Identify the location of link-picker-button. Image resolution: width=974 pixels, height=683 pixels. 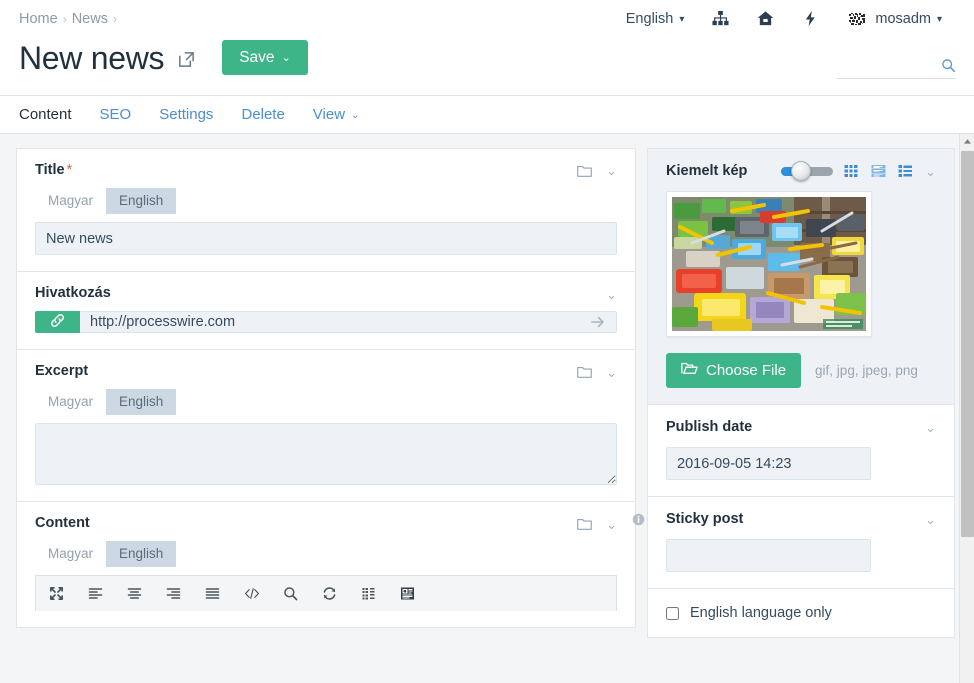
(57, 322).